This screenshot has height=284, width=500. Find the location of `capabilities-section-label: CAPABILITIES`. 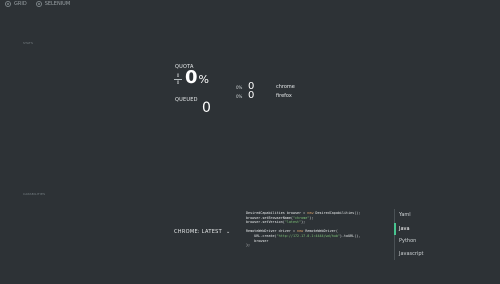

capabilities-section-label: CAPABILITIES is located at coordinates (34, 194).